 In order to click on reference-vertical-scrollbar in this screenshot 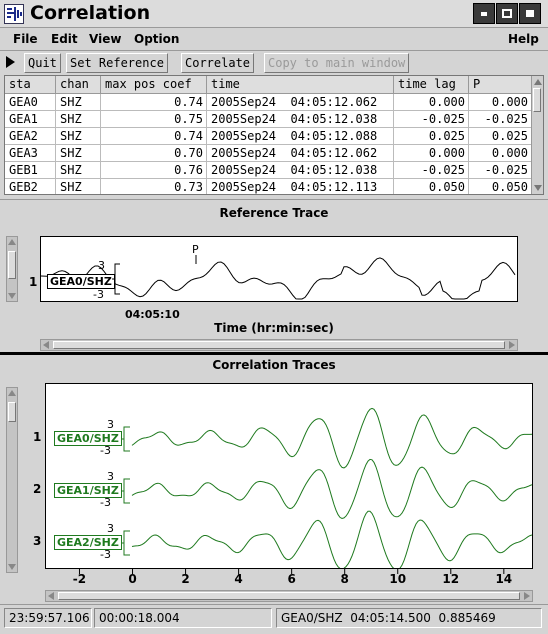, I will do `click(12, 269)`.